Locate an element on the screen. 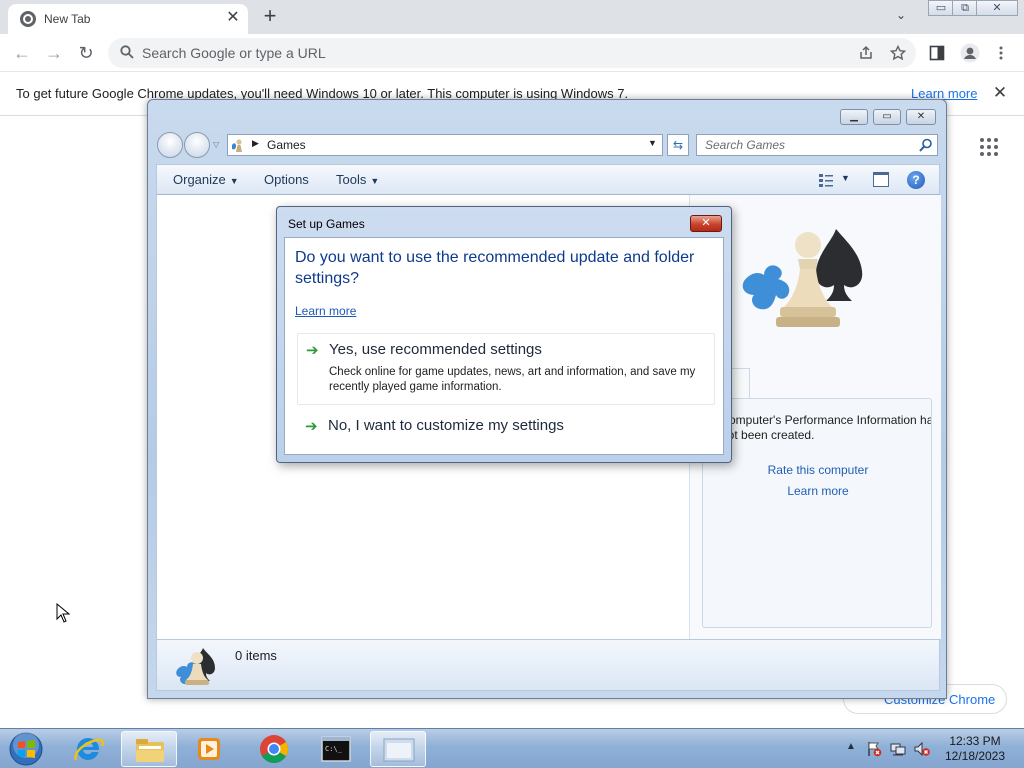  chrome-tab-strip: New Tab ✕ + ⌄ ▭ ⧉ ✕ is located at coordinates (512, 17).